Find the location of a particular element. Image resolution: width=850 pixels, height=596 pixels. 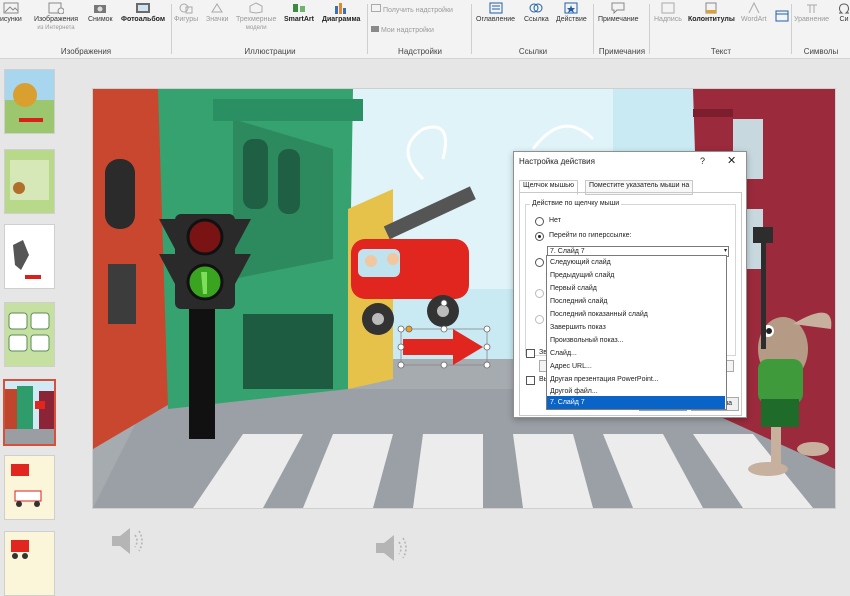

comment-icon is located at coordinates (618, 8).